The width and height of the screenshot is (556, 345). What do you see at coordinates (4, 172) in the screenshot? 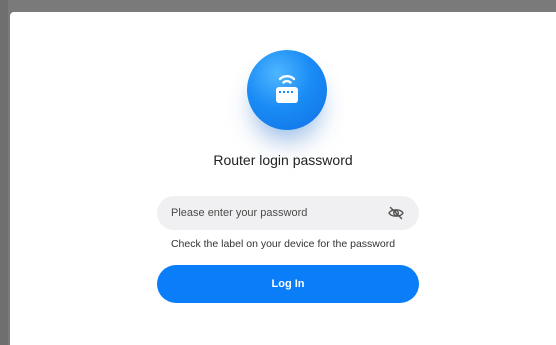
I see `backdrop` at bounding box center [4, 172].